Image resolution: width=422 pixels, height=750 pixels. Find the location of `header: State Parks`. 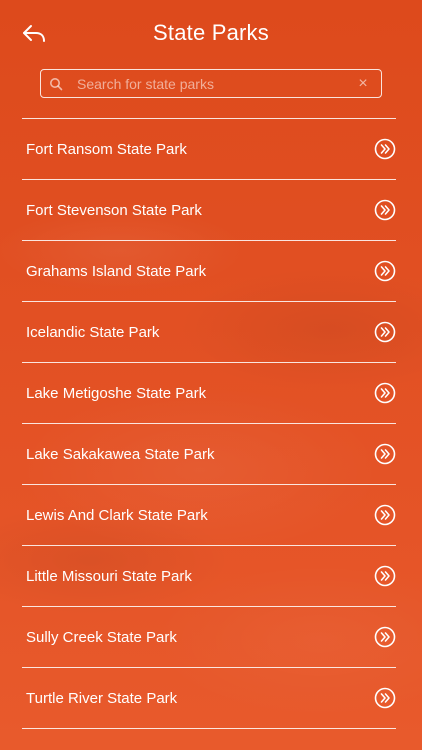

header: State Parks is located at coordinates (211, 32).